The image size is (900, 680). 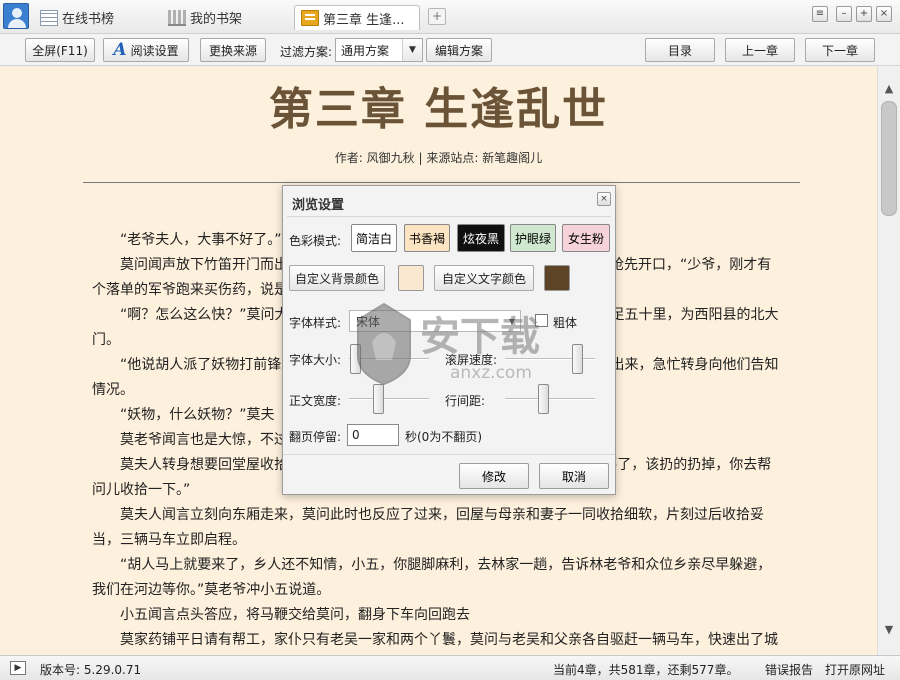 I want to click on minimize-icon: –, so click(x=844, y=14).